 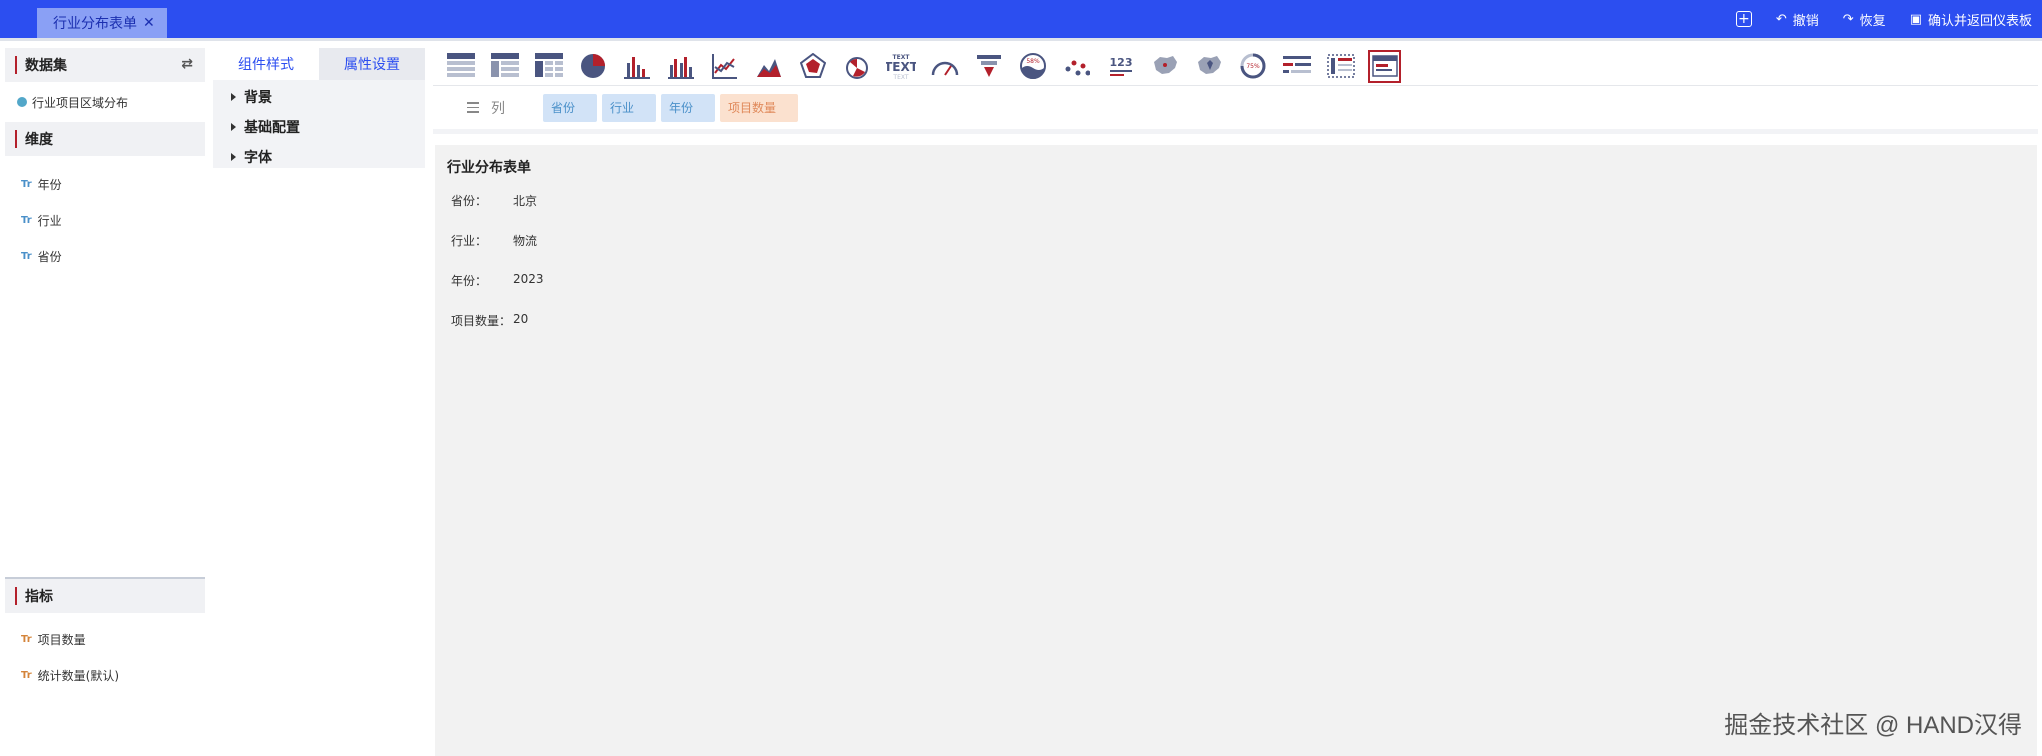 What do you see at coordinates (1848, 19) in the screenshot?
I see `redo-icon: ↷` at bounding box center [1848, 19].